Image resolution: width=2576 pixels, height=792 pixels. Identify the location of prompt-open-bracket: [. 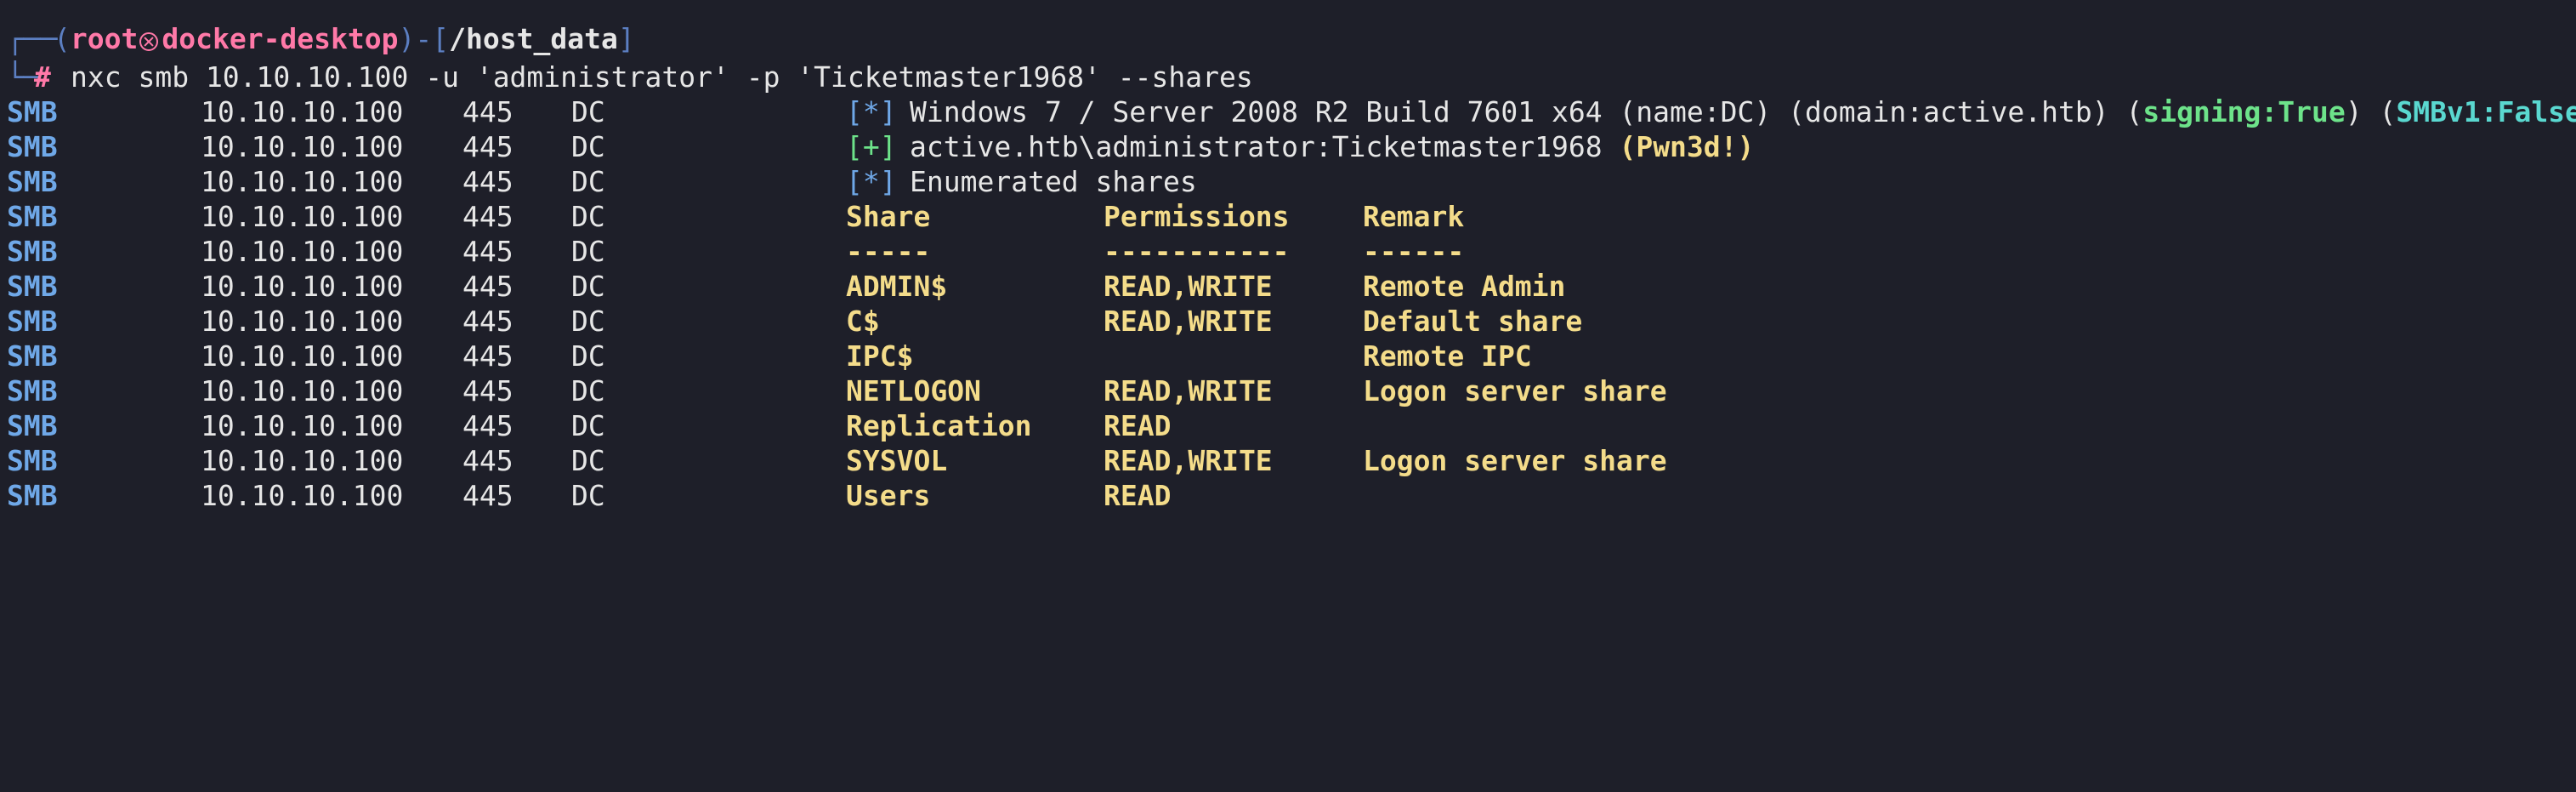
(441, 38).